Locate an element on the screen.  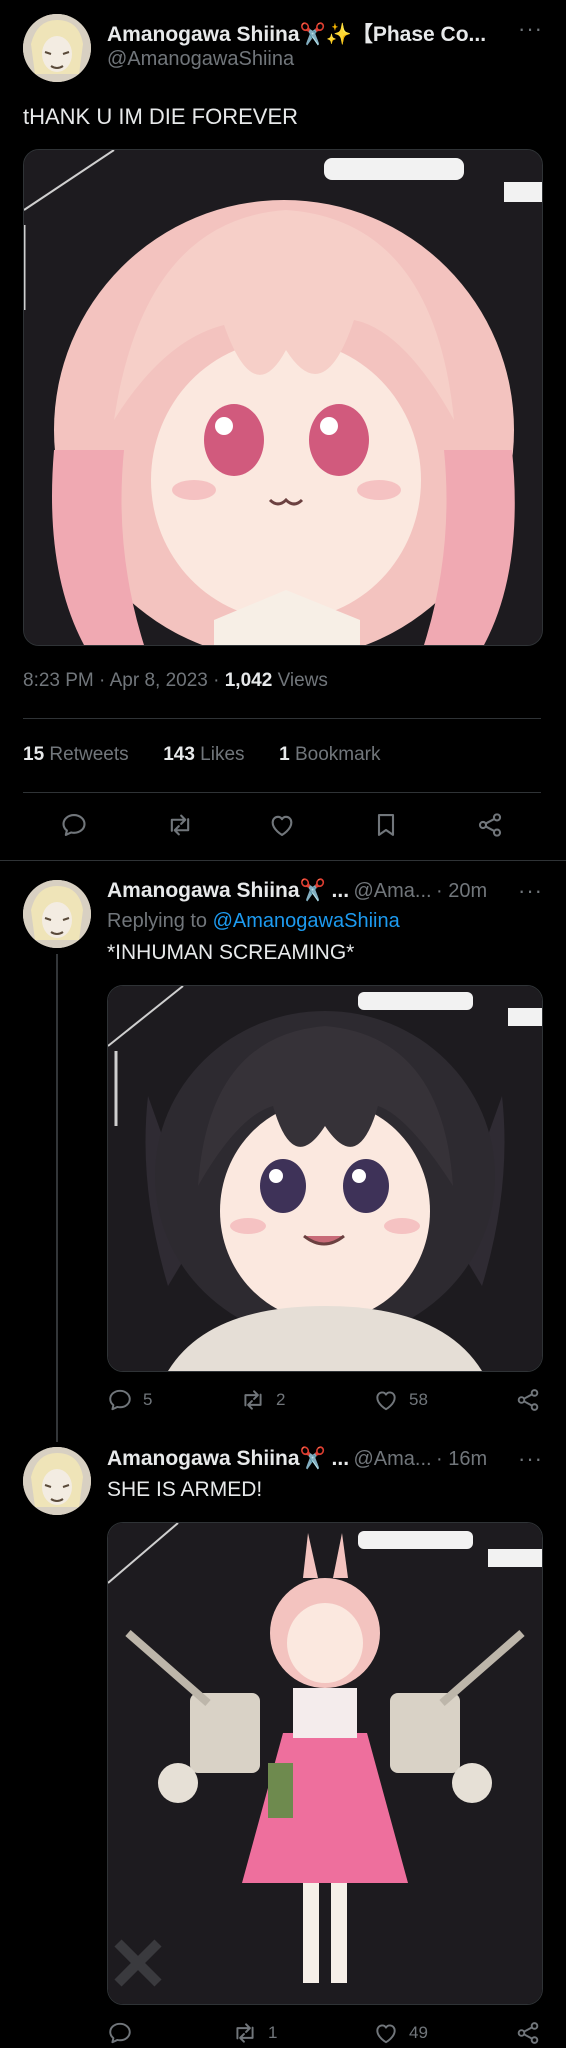
like-button is located at coordinates (282, 825).